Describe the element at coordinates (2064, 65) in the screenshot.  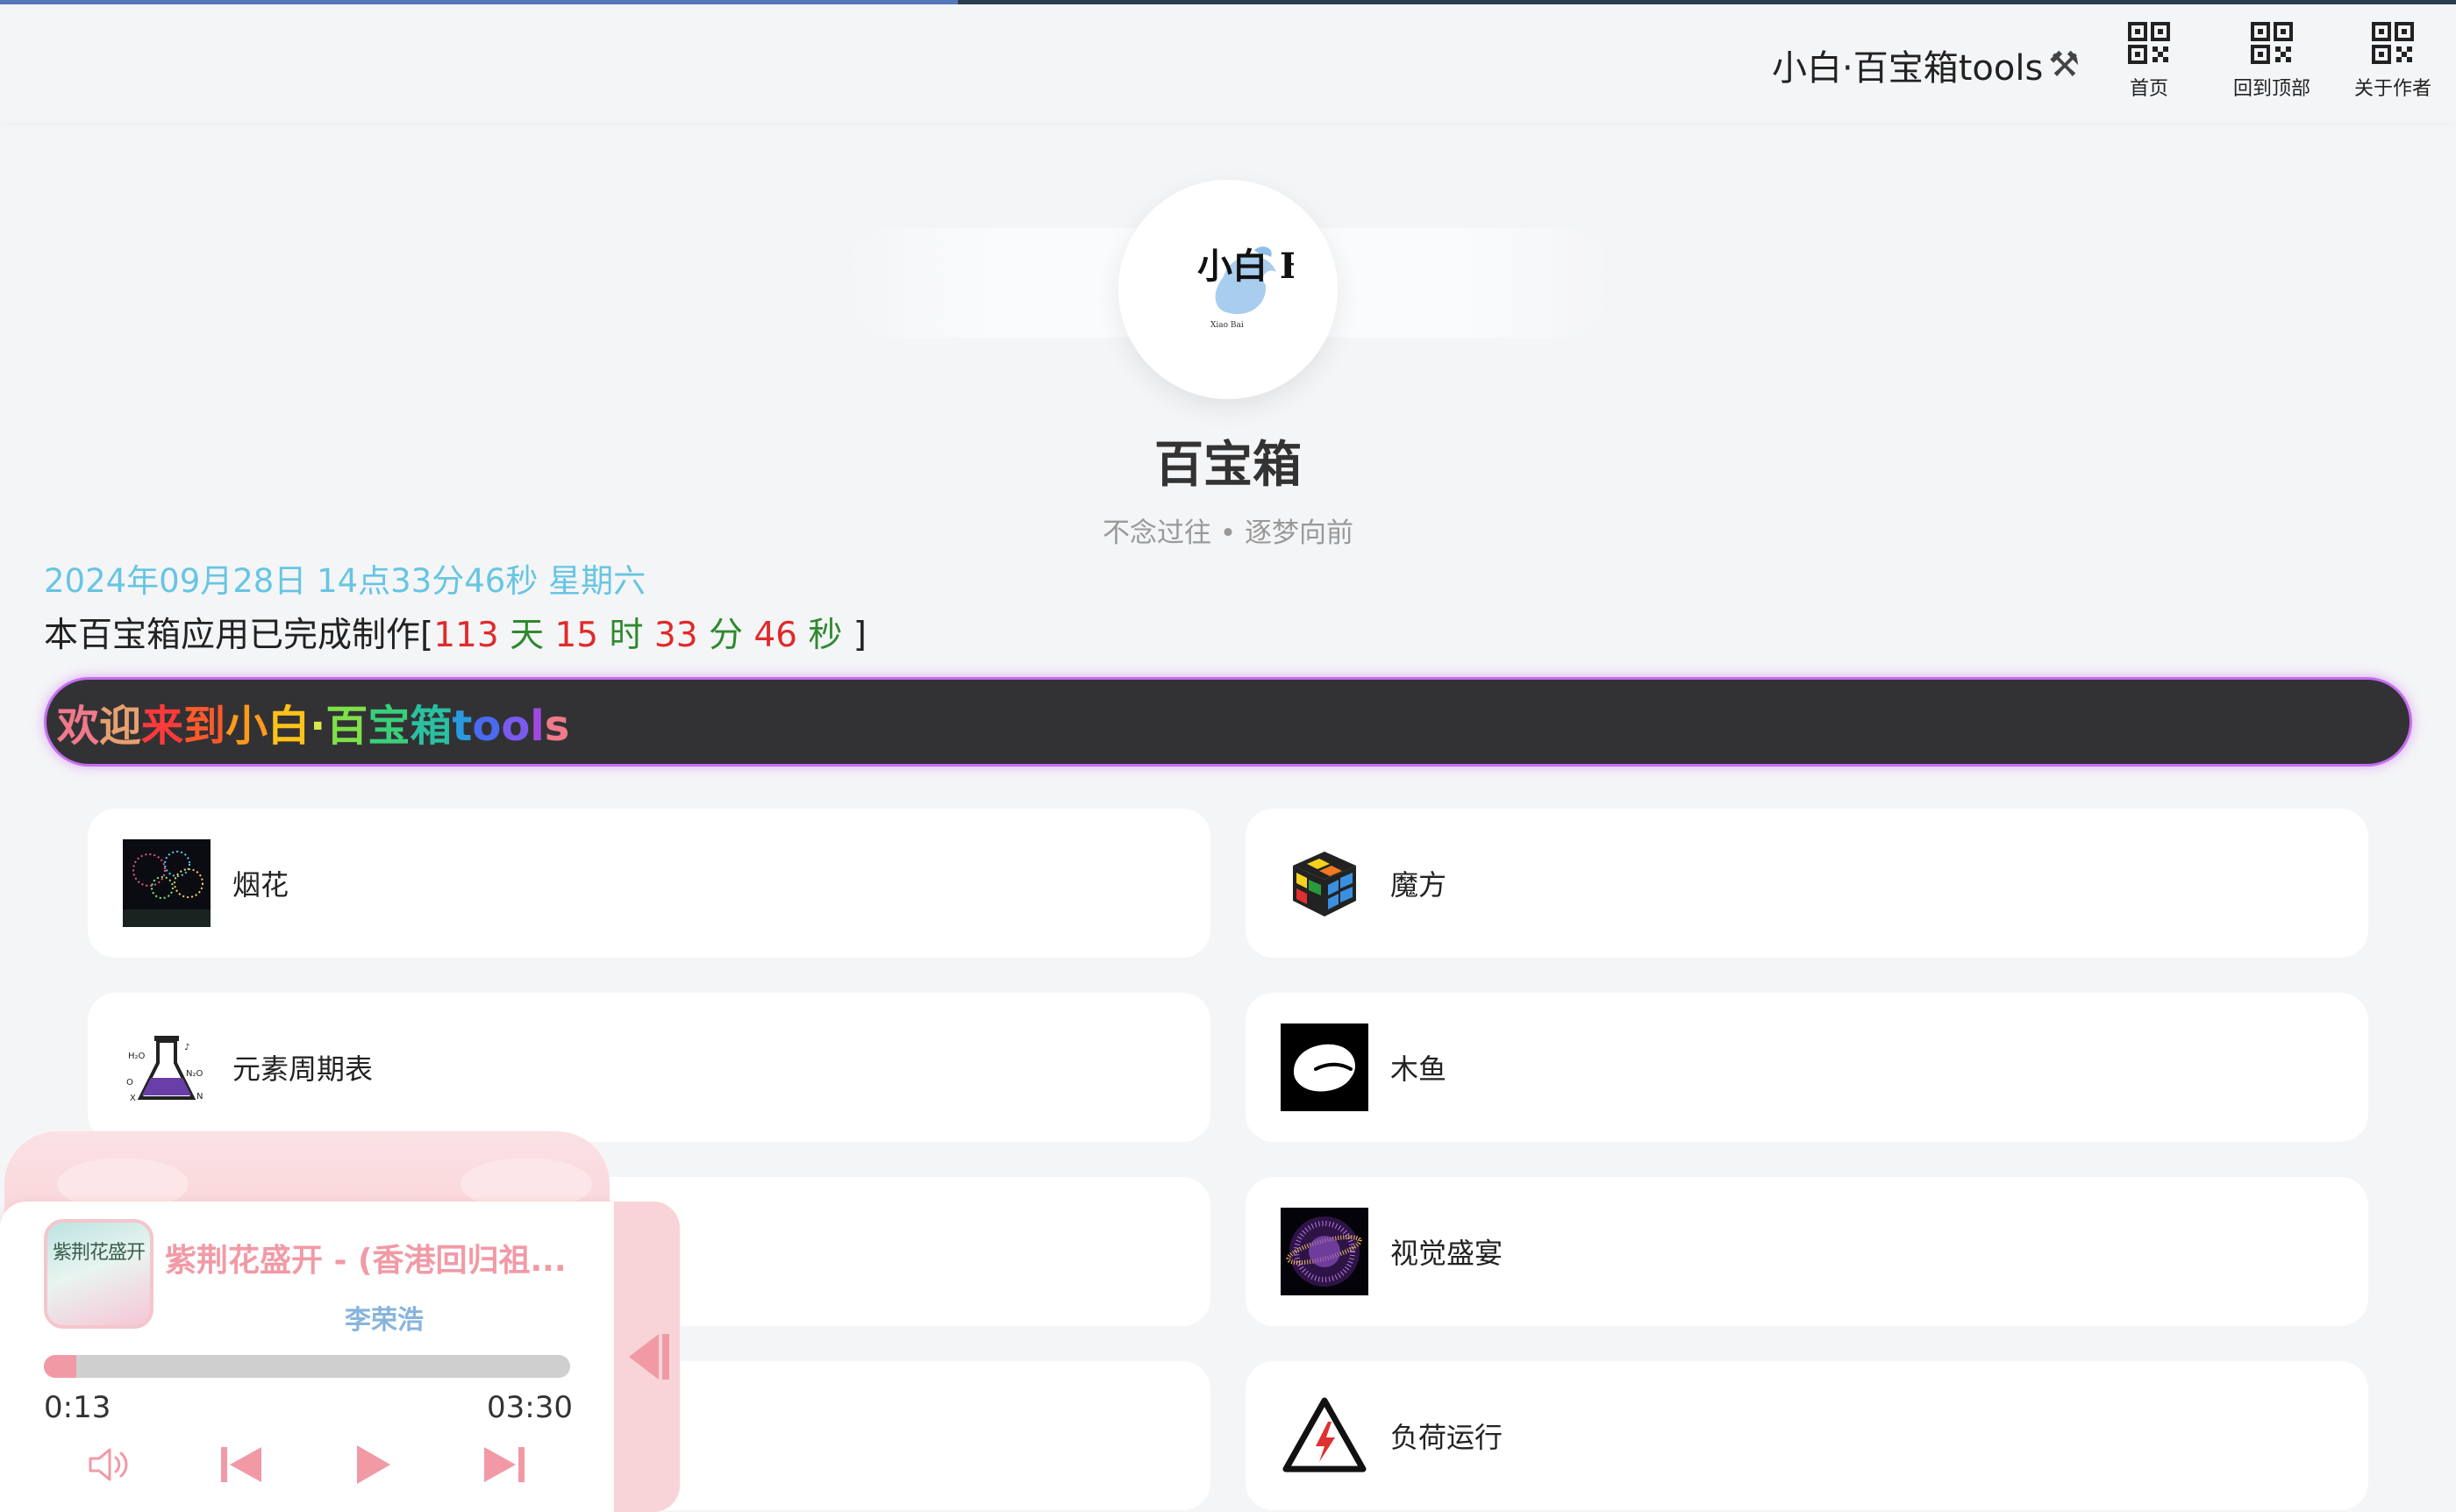
I see `tools-icon: ⚒` at that location.